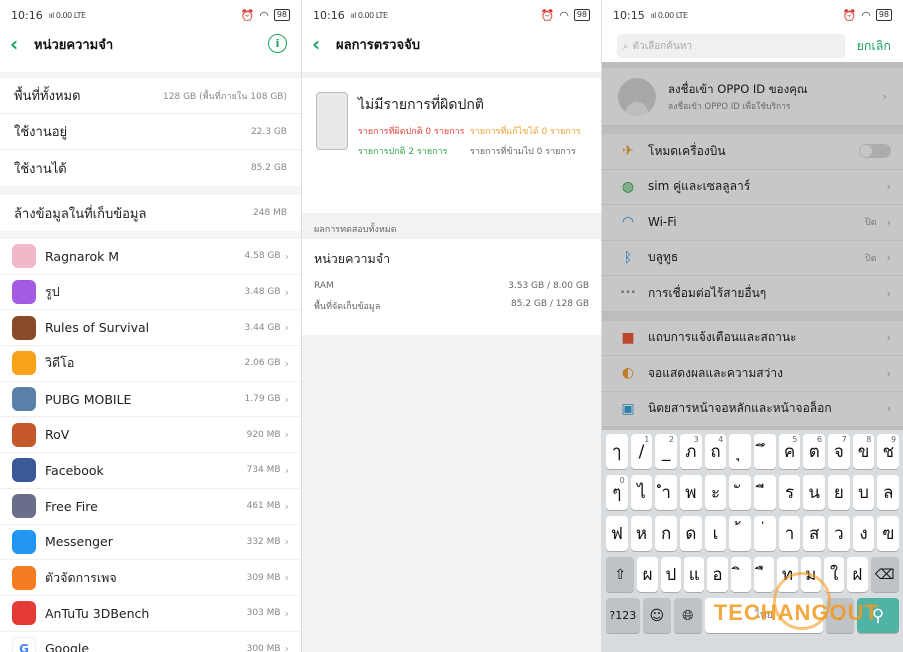 This screenshot has height=652, width=903. I want to click on key: ฟ, so click(617, 533).